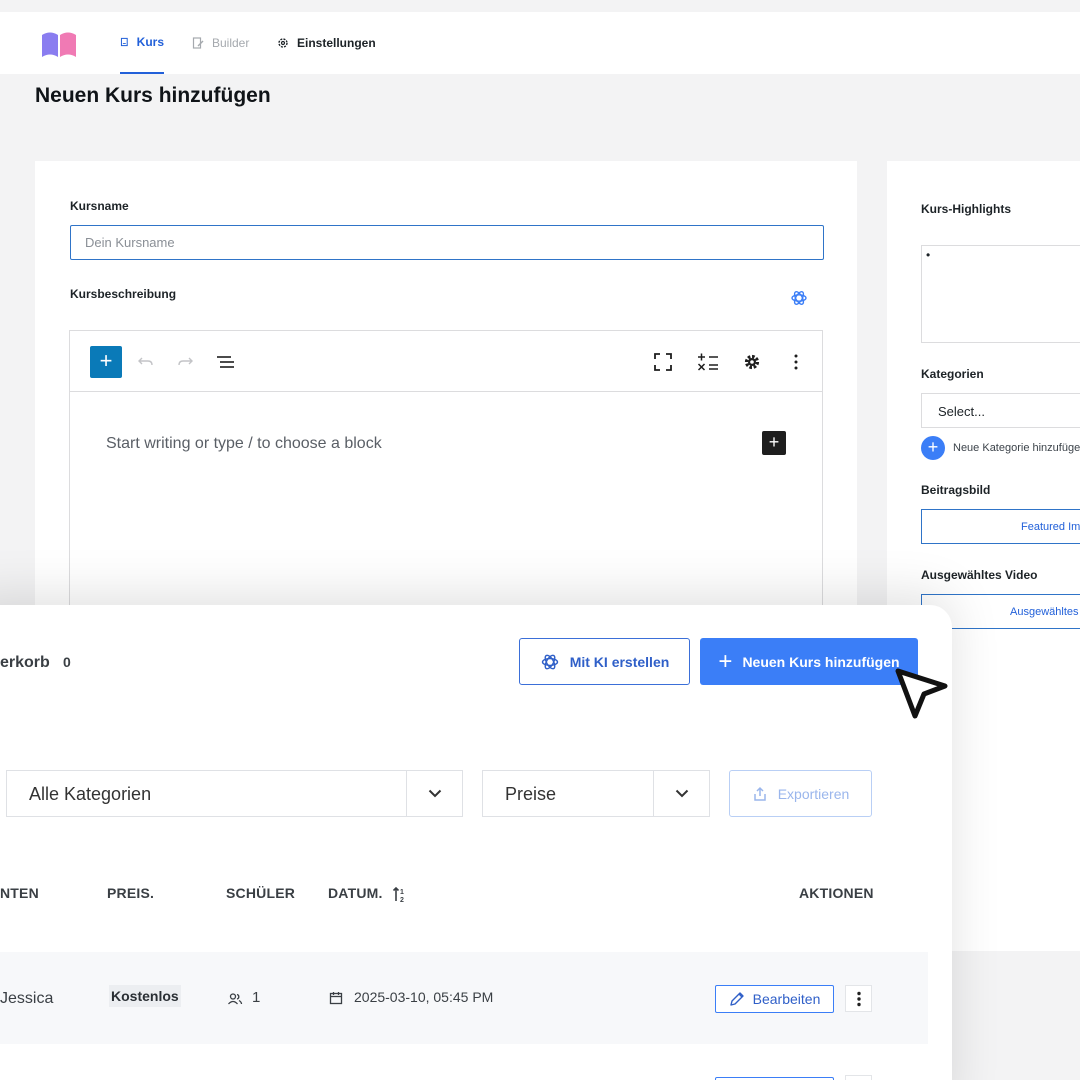 The width and height of the screenshot is (1080, 1080). I want to click on mouse-pointer-icon, so click(921, 693).